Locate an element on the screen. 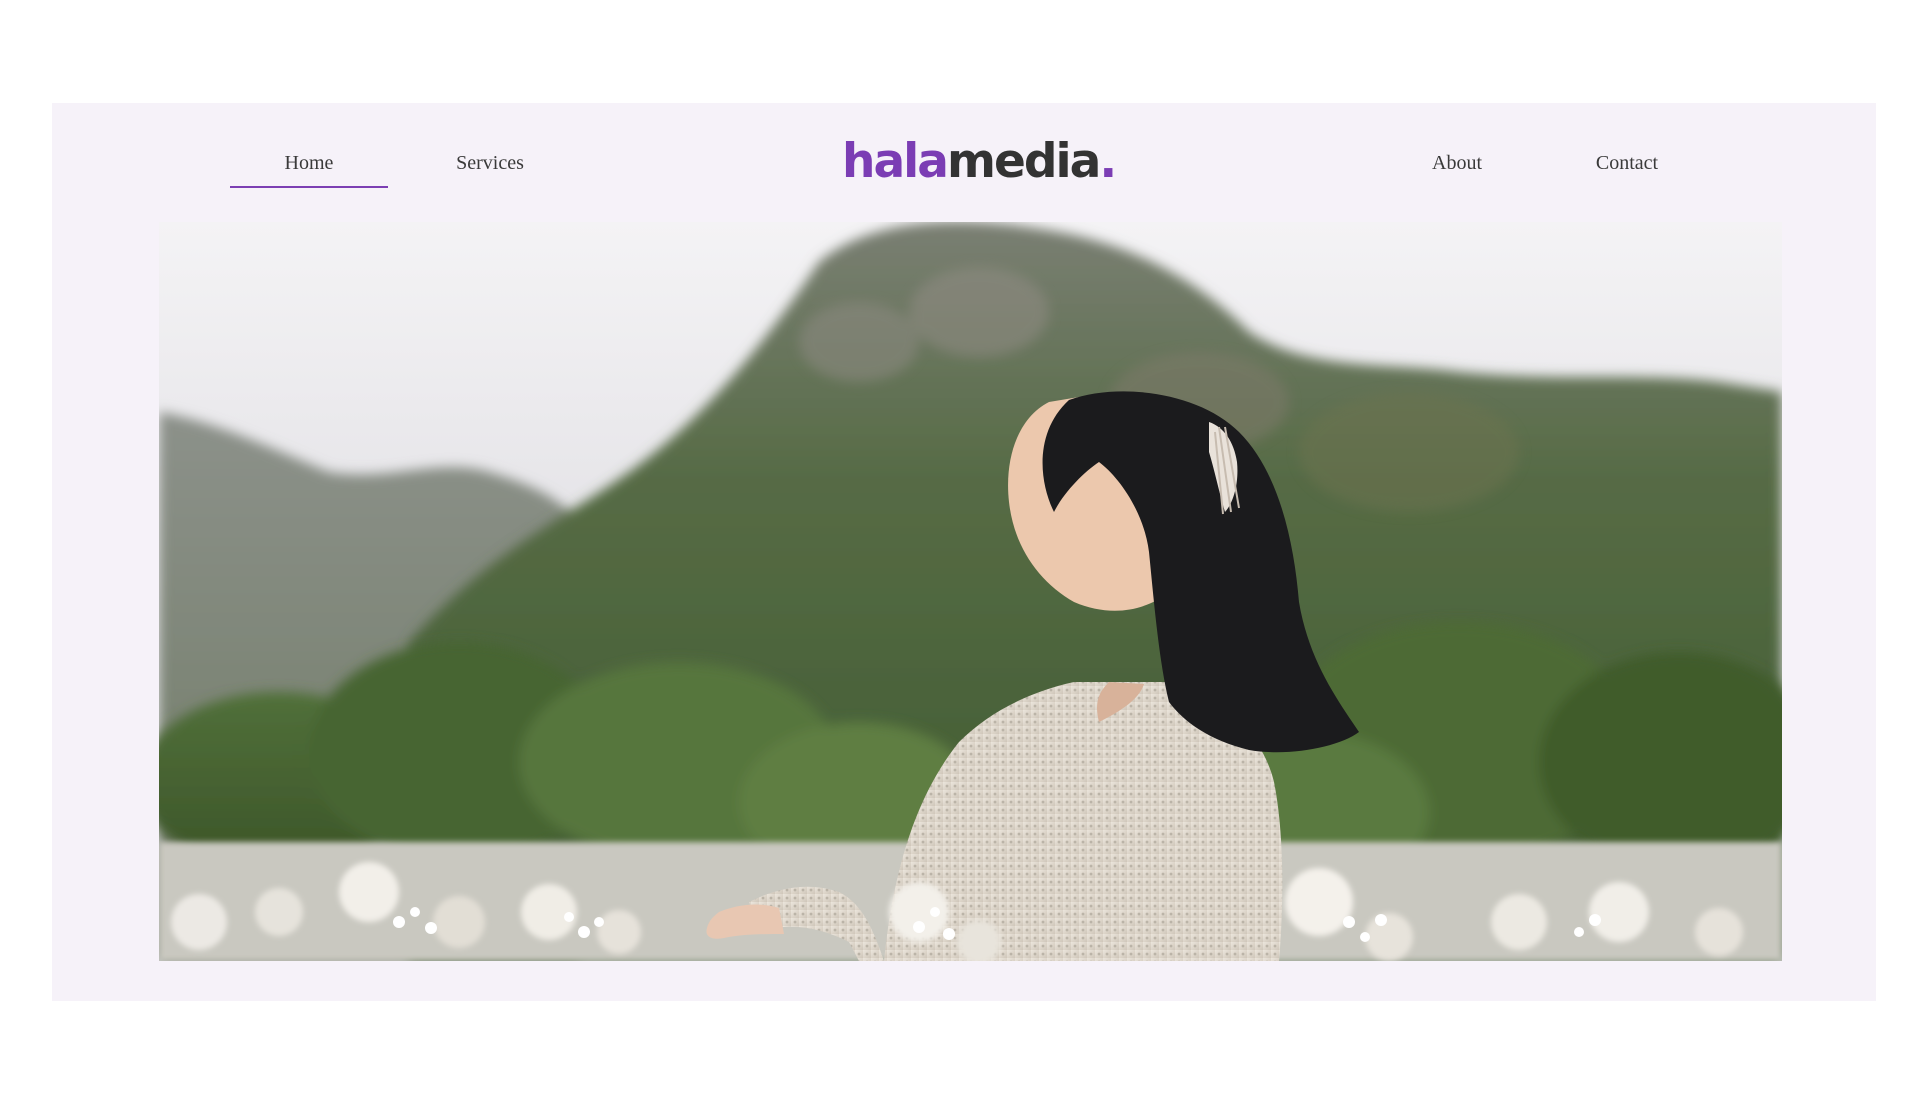 Image resolution: width=1920 pixels, height=1100 pixels. nav-link-contact: Contact is located at coordinates (1627, 163).